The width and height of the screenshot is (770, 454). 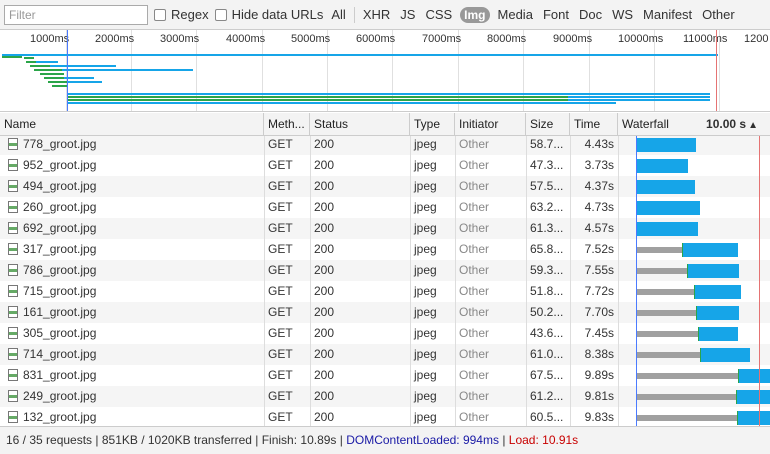 I want to click on column-header-size: Size, so click(x=548, y=124).